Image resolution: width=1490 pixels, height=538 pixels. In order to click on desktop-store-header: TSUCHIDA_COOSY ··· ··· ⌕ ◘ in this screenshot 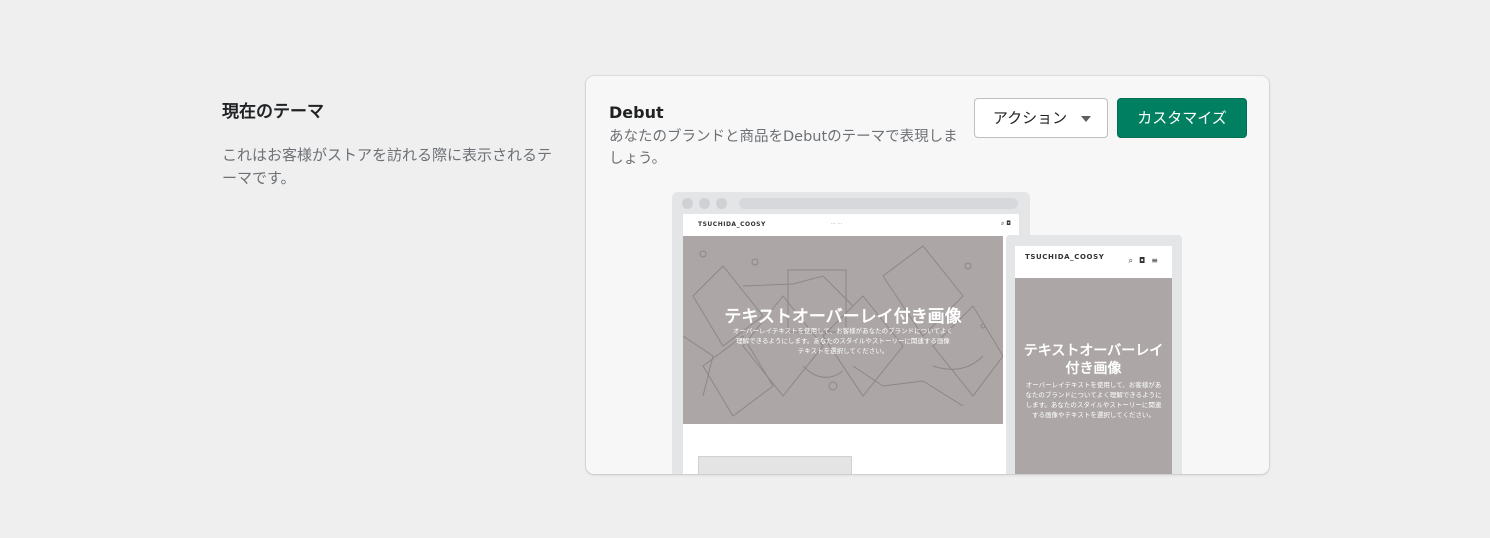, I will do `click(851, 225)`.